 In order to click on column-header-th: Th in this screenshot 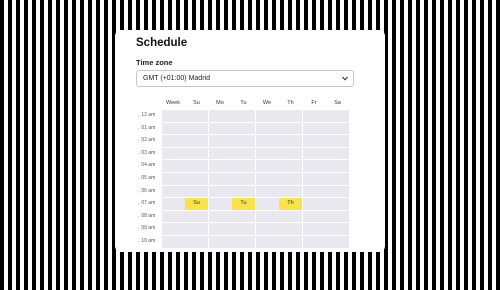, I will do `click(290, 103)`.